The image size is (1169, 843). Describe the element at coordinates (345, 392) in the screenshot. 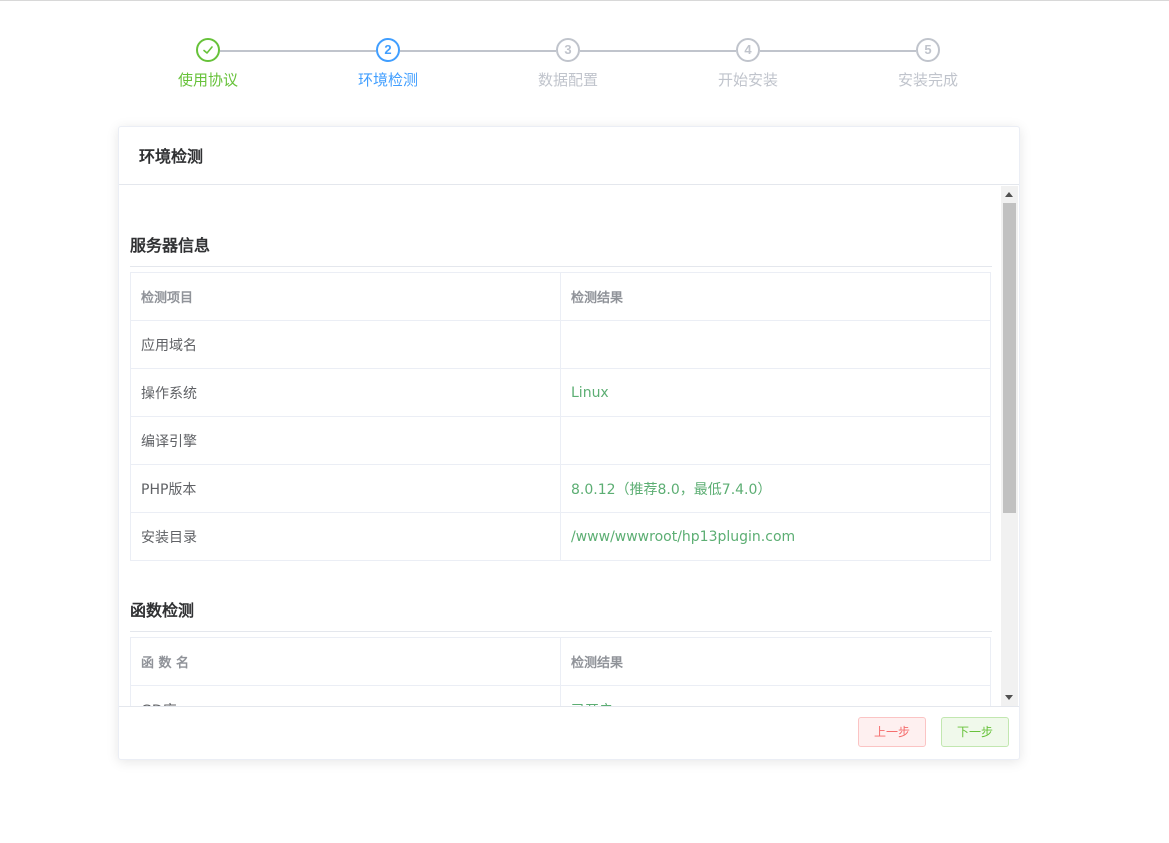

I see `row-label: 操作系统` at that location.